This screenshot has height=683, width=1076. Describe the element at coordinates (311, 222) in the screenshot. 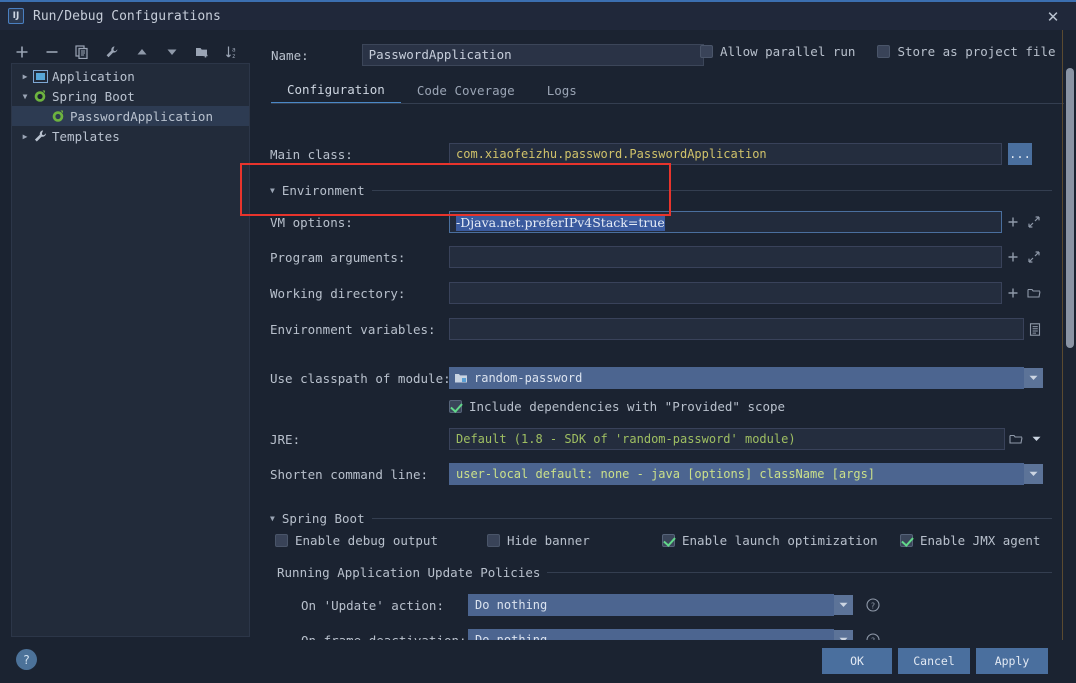

I see `vm-options-label: VM options:` at that location.